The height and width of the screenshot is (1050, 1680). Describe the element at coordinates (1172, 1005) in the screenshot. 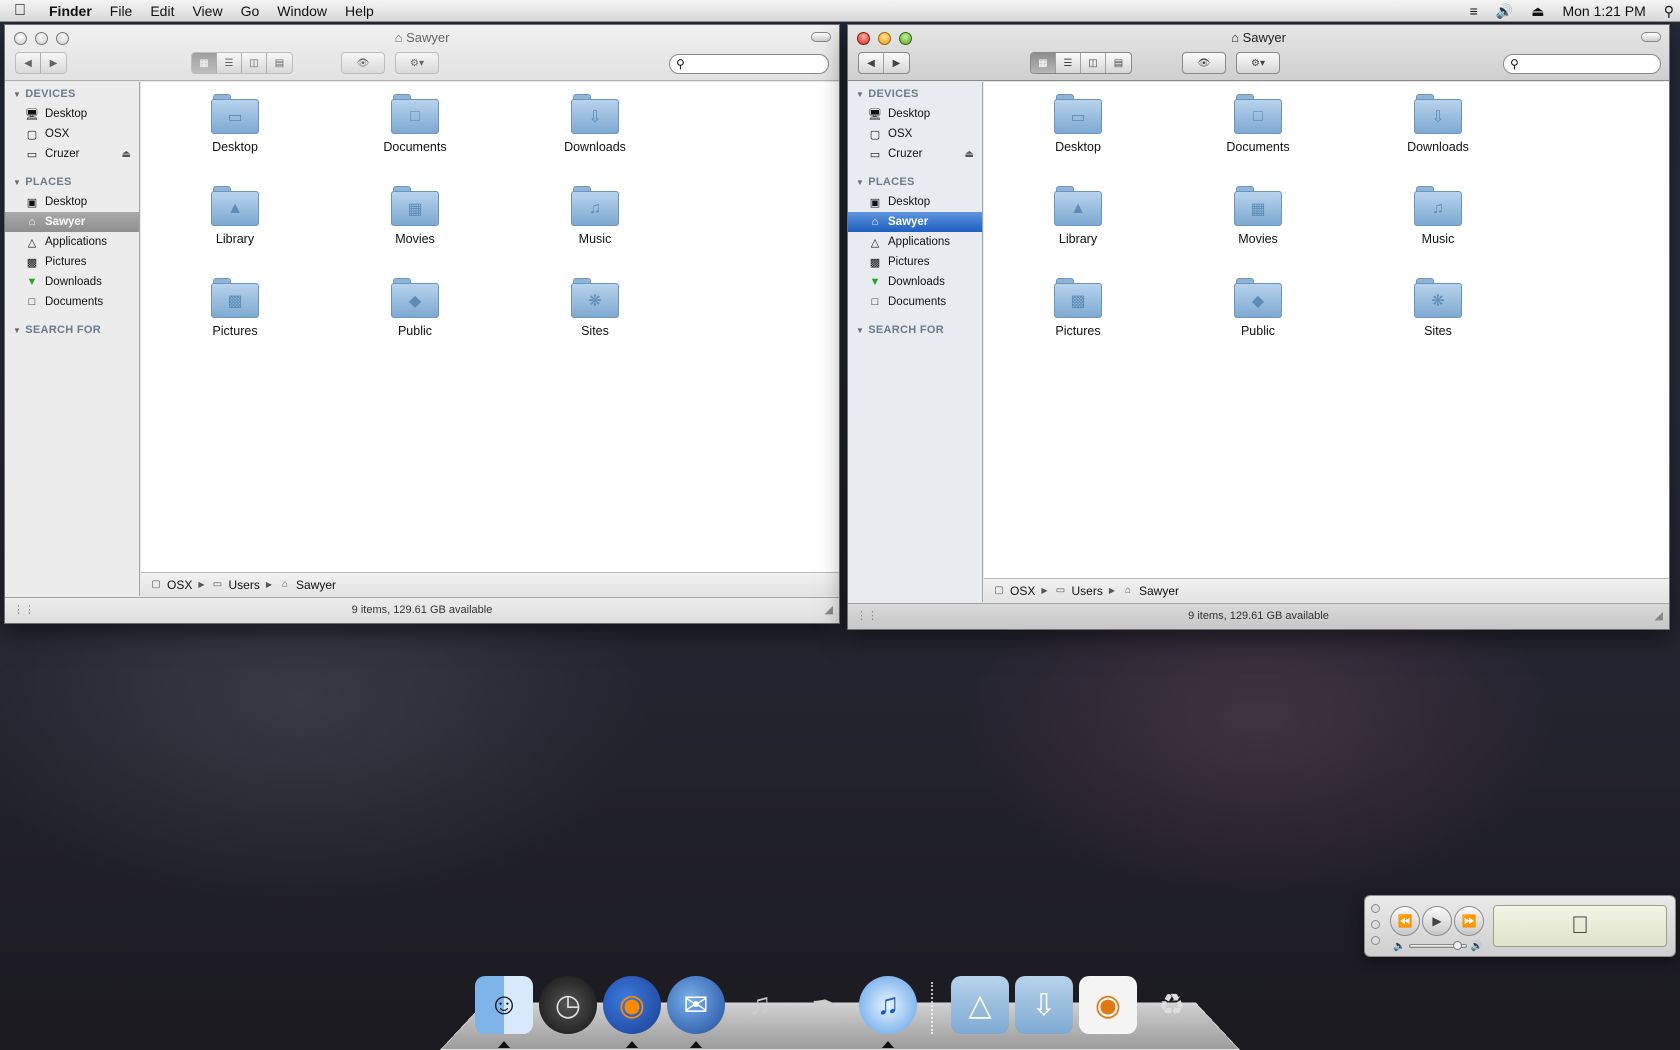

I see `trash-icon: ♻` at that location.